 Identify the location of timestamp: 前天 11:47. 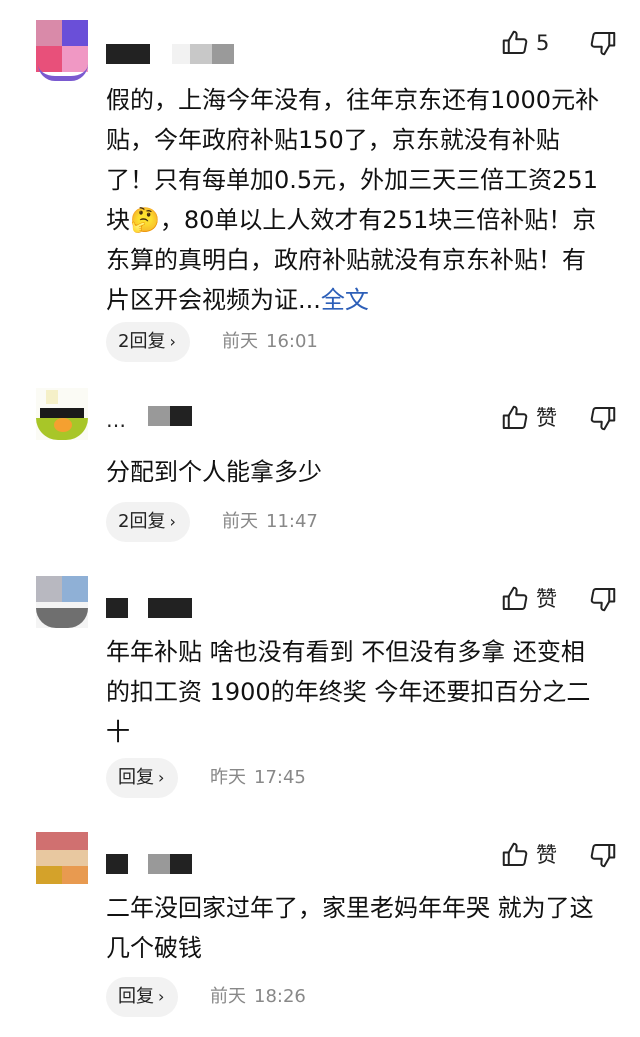
(274, 522).